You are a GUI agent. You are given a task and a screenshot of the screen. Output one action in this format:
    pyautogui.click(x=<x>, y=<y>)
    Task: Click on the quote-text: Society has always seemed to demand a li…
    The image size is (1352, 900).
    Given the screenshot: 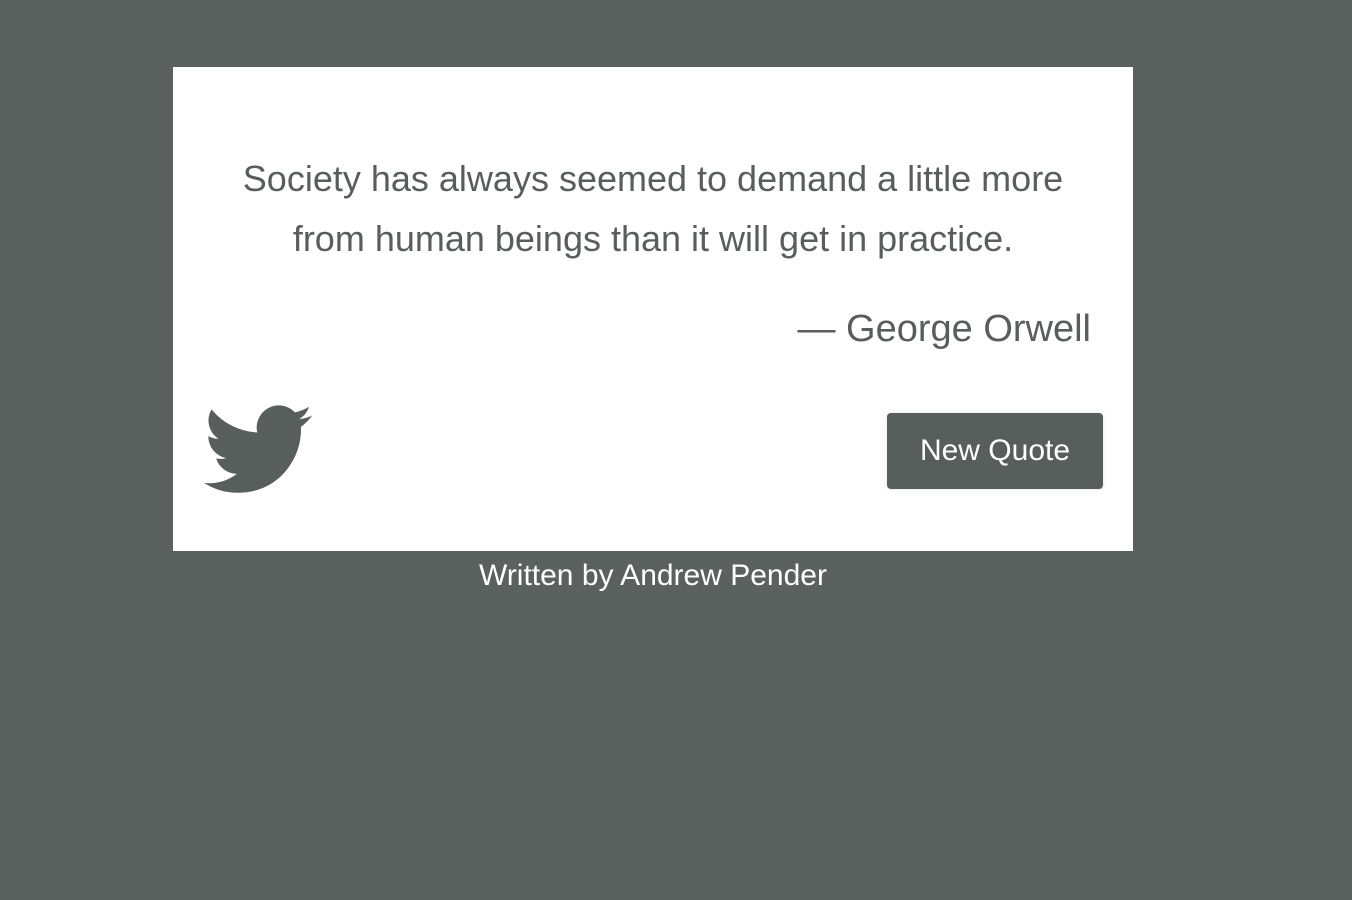 What is the action you would take?
    pyautogui.click(x=653, y=208)
    